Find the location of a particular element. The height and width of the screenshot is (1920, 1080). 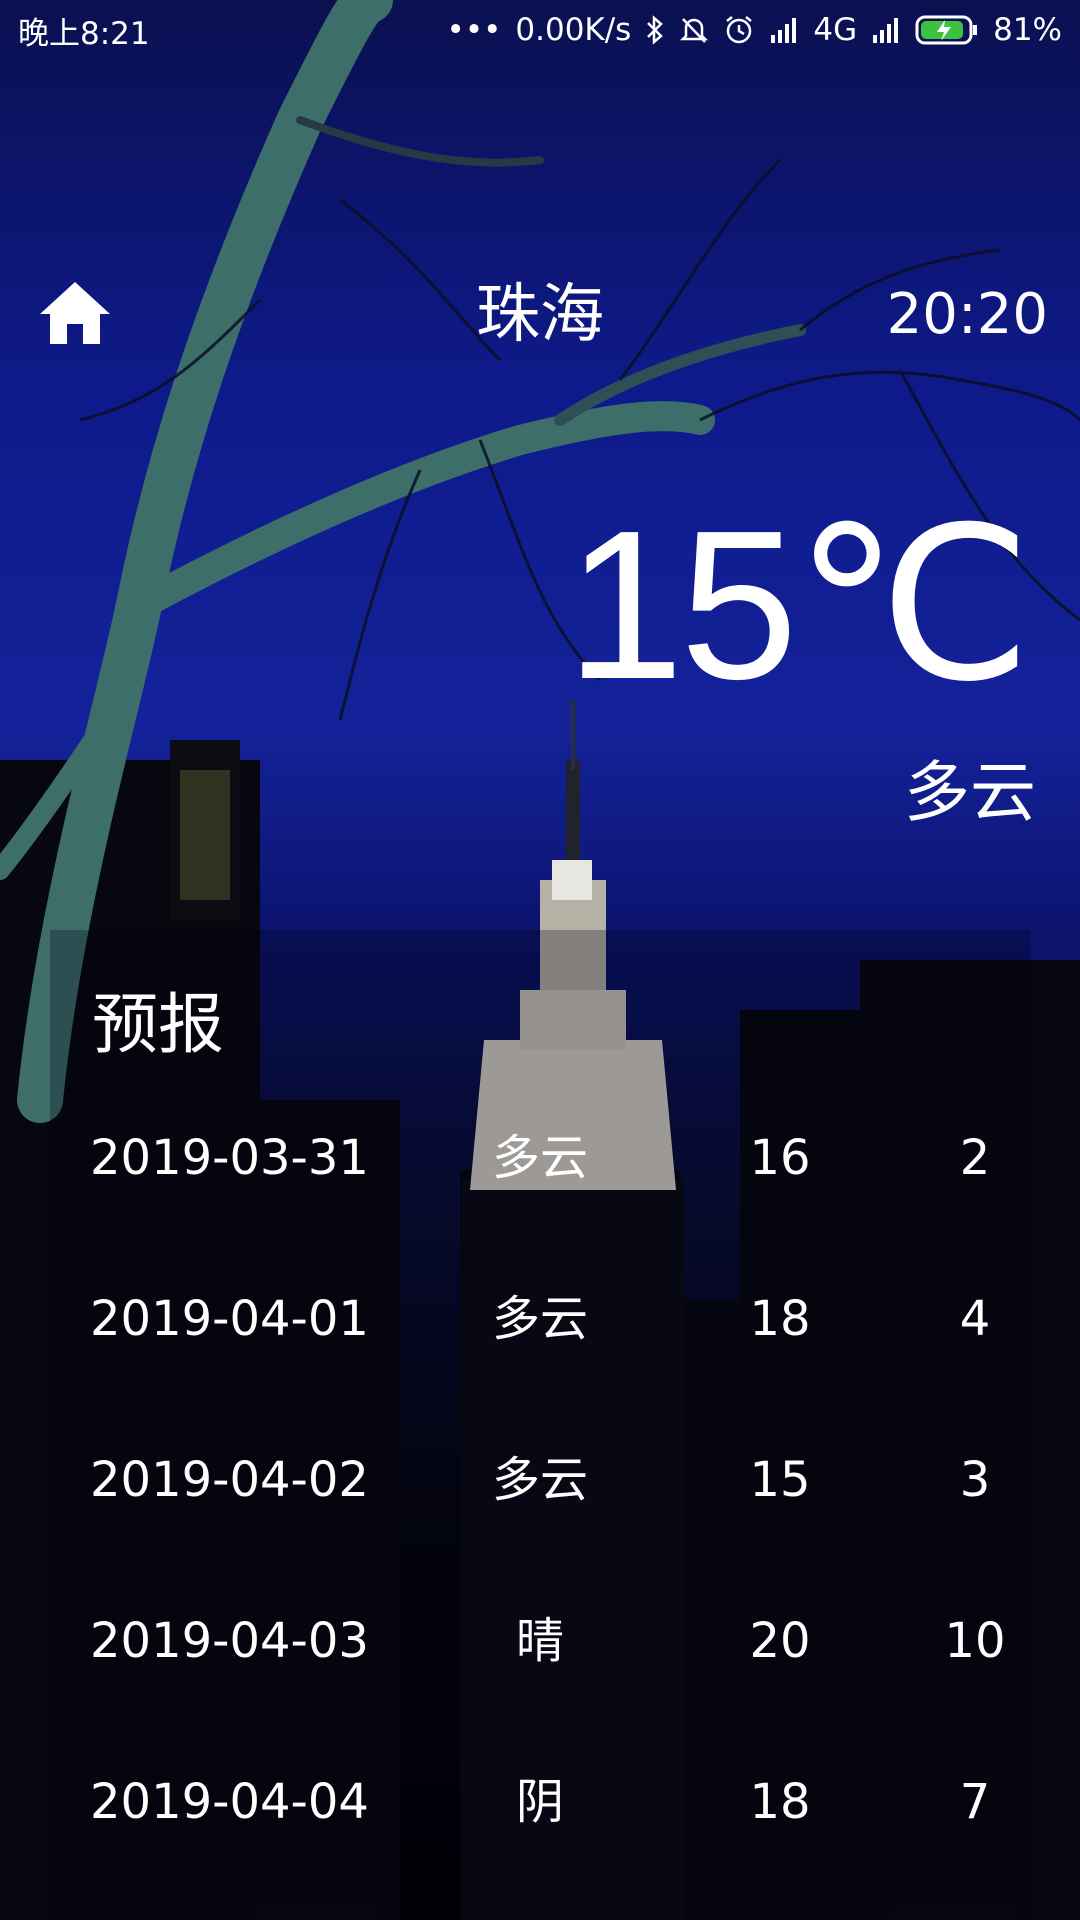

forecast-max-temp: 20 is located at coordinates (780, 1641).